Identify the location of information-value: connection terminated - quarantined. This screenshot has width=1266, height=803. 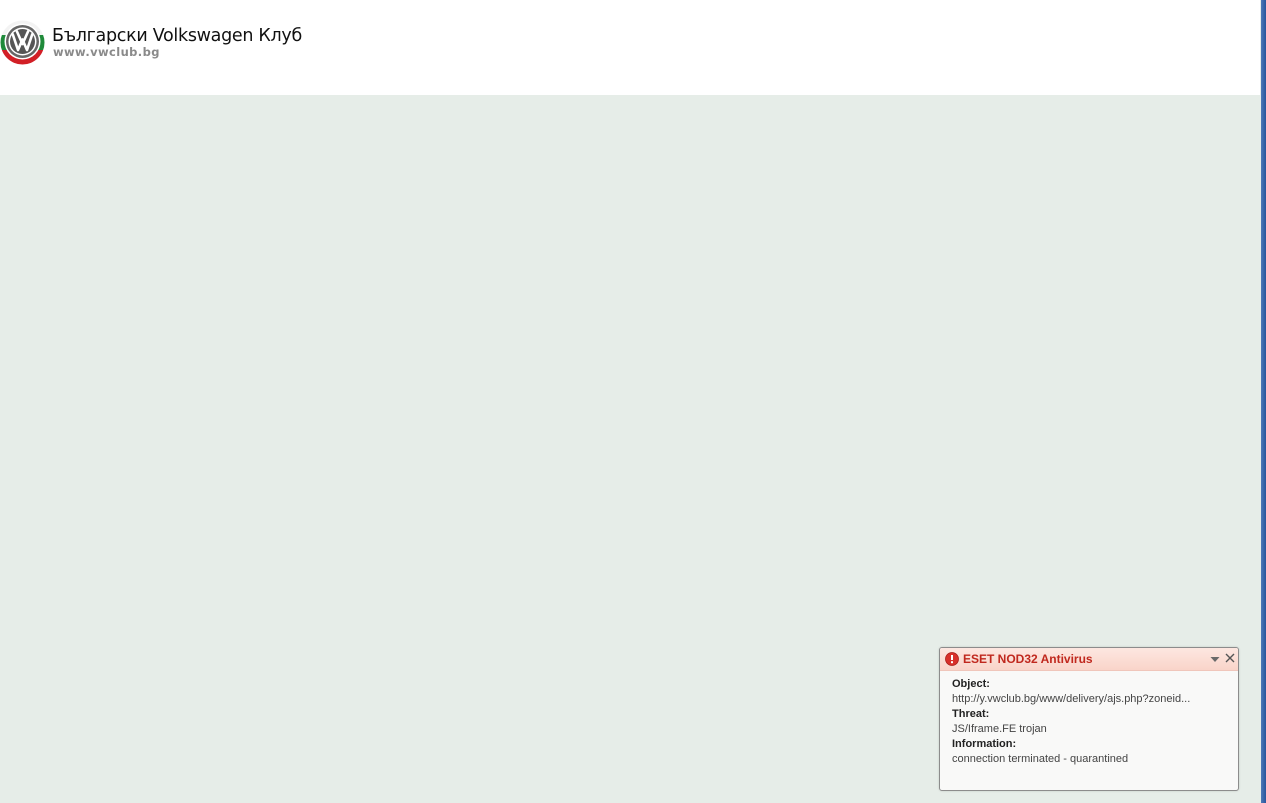
(1040, 759).